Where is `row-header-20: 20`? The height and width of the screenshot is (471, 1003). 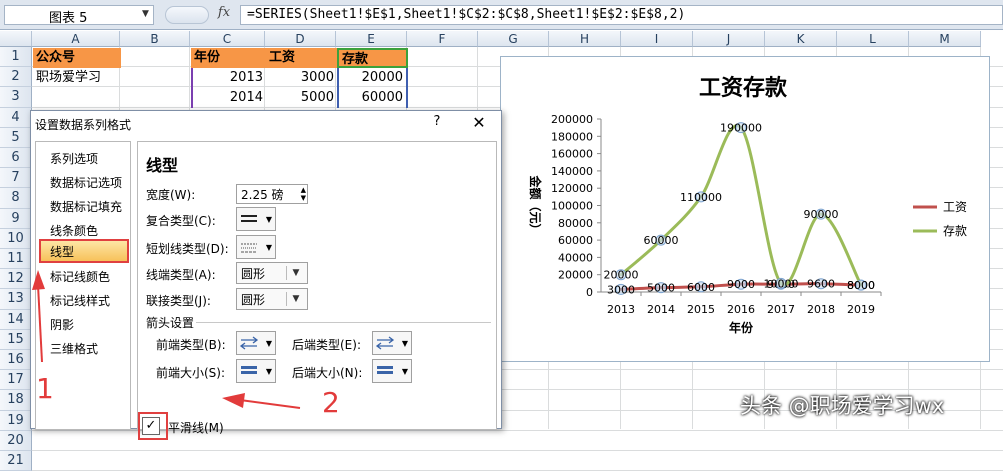
row-header-20: 20 is located at coordinates (16, 440).